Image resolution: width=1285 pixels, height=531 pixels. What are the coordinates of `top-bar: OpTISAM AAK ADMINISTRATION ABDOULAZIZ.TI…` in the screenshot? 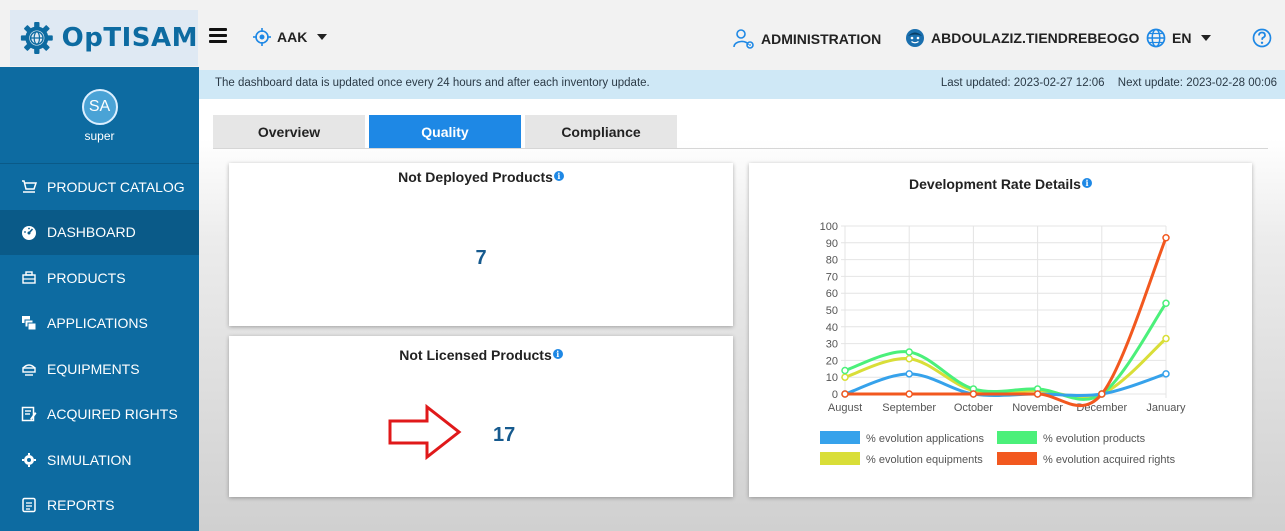 It's located at (642, 35).